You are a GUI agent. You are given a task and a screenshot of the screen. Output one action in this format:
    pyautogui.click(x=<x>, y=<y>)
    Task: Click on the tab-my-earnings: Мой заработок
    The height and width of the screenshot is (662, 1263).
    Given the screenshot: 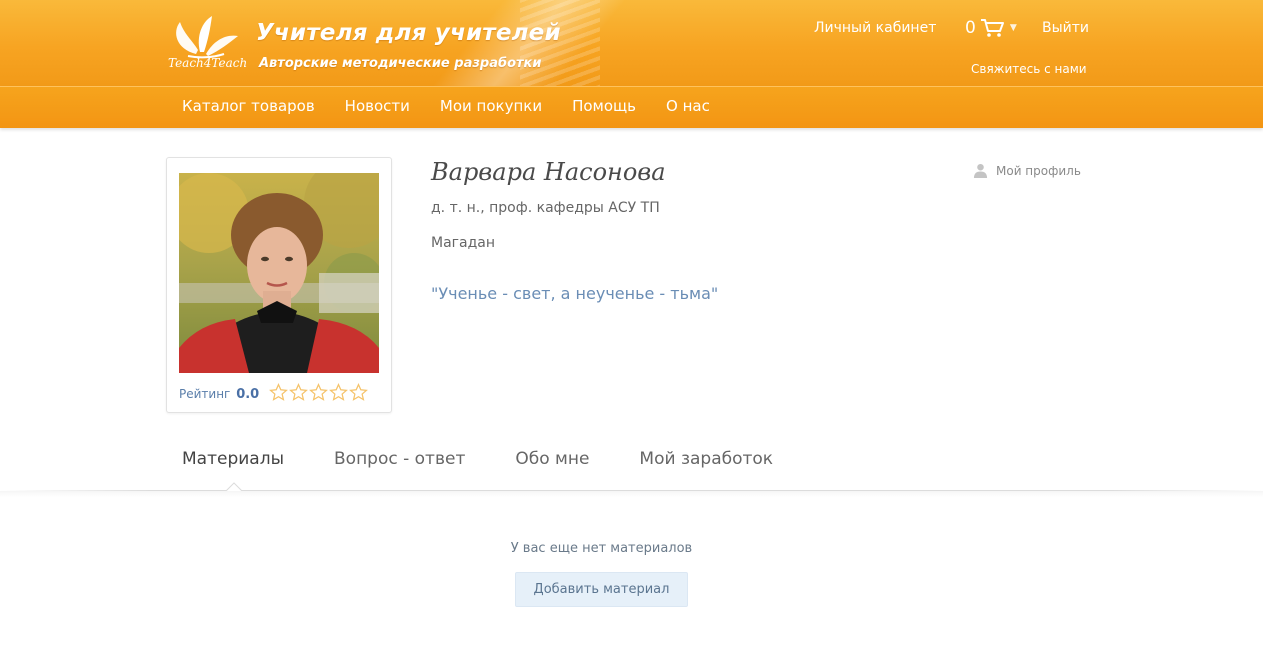 What is the action you would take?
    pyautogui.click(x=706, y=459)
    